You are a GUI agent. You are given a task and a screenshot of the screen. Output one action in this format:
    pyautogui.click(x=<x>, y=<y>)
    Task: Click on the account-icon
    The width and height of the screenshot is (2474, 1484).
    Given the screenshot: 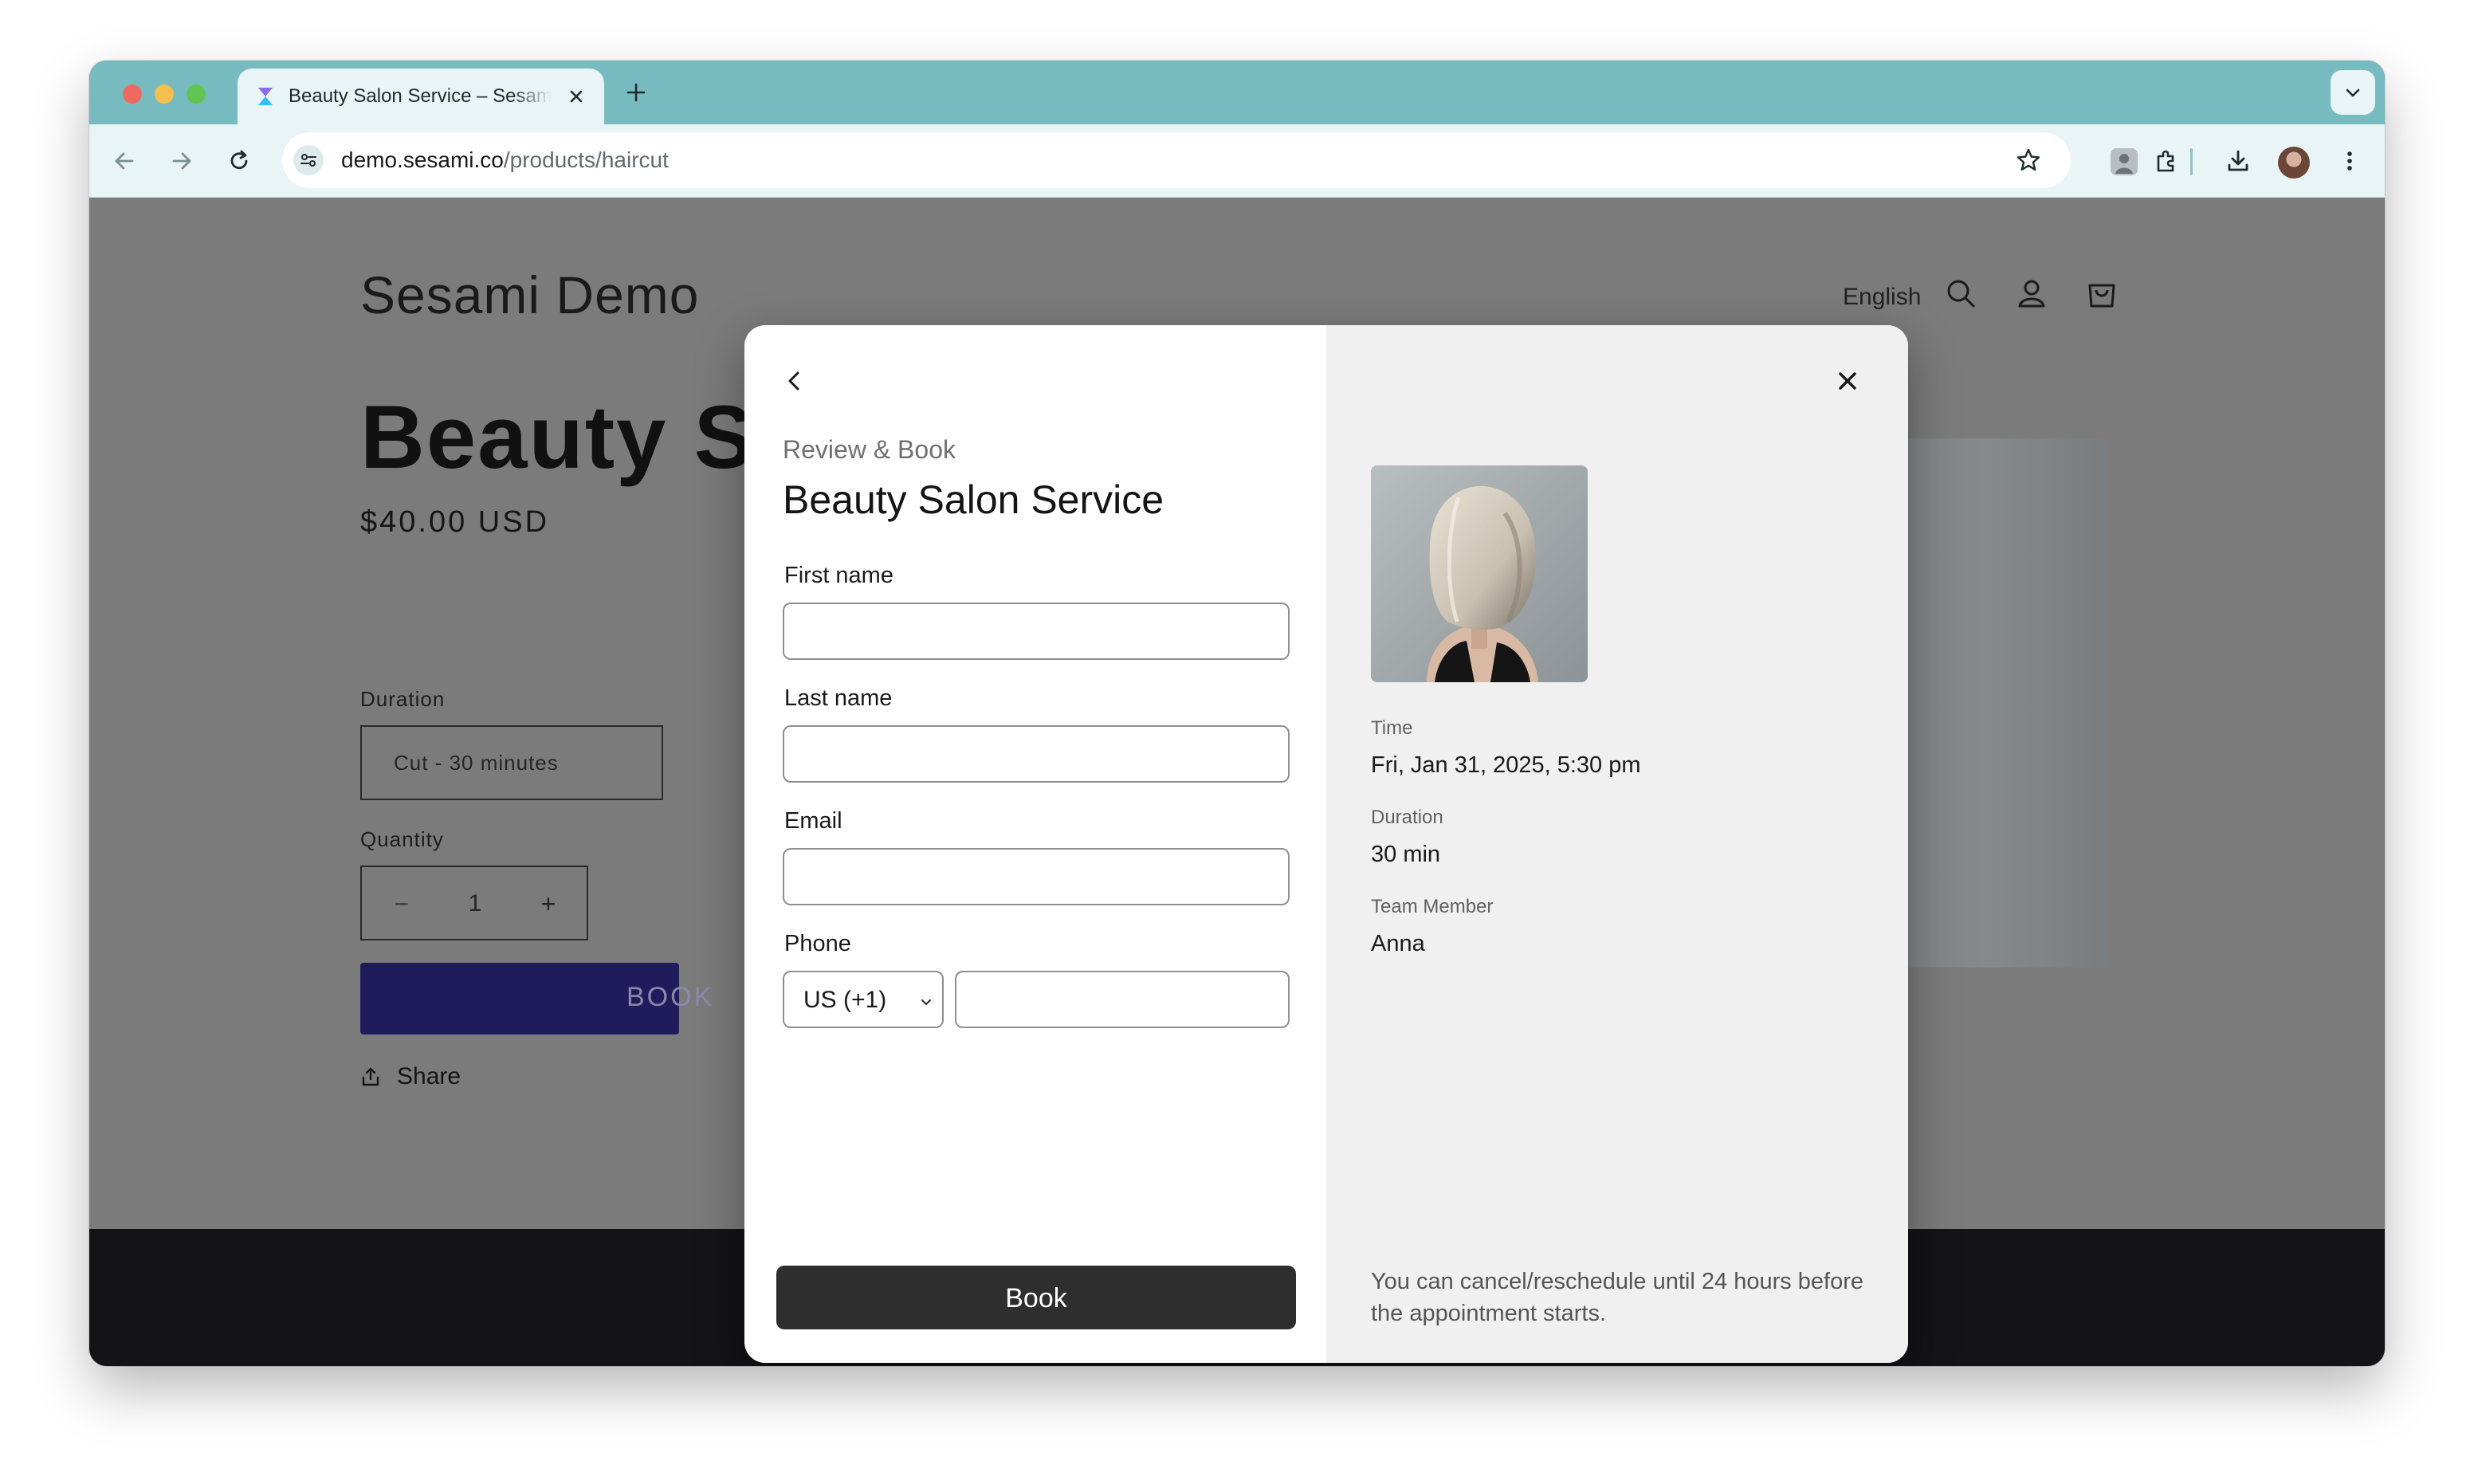 What is the action you would take?
    pyautogui.click(x=2032, y=294)
    